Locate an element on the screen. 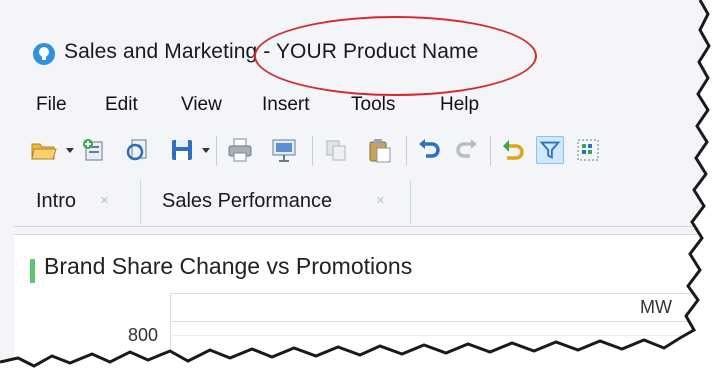 This screenshot has height=377, width=712. menu-edit: Edit is located at coordinates (121, 105).